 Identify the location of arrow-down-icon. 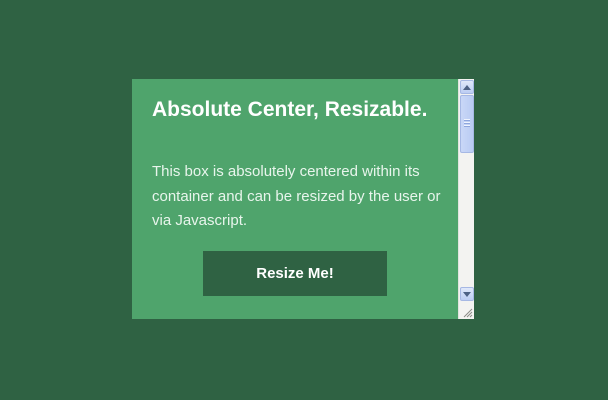
(467, 294).